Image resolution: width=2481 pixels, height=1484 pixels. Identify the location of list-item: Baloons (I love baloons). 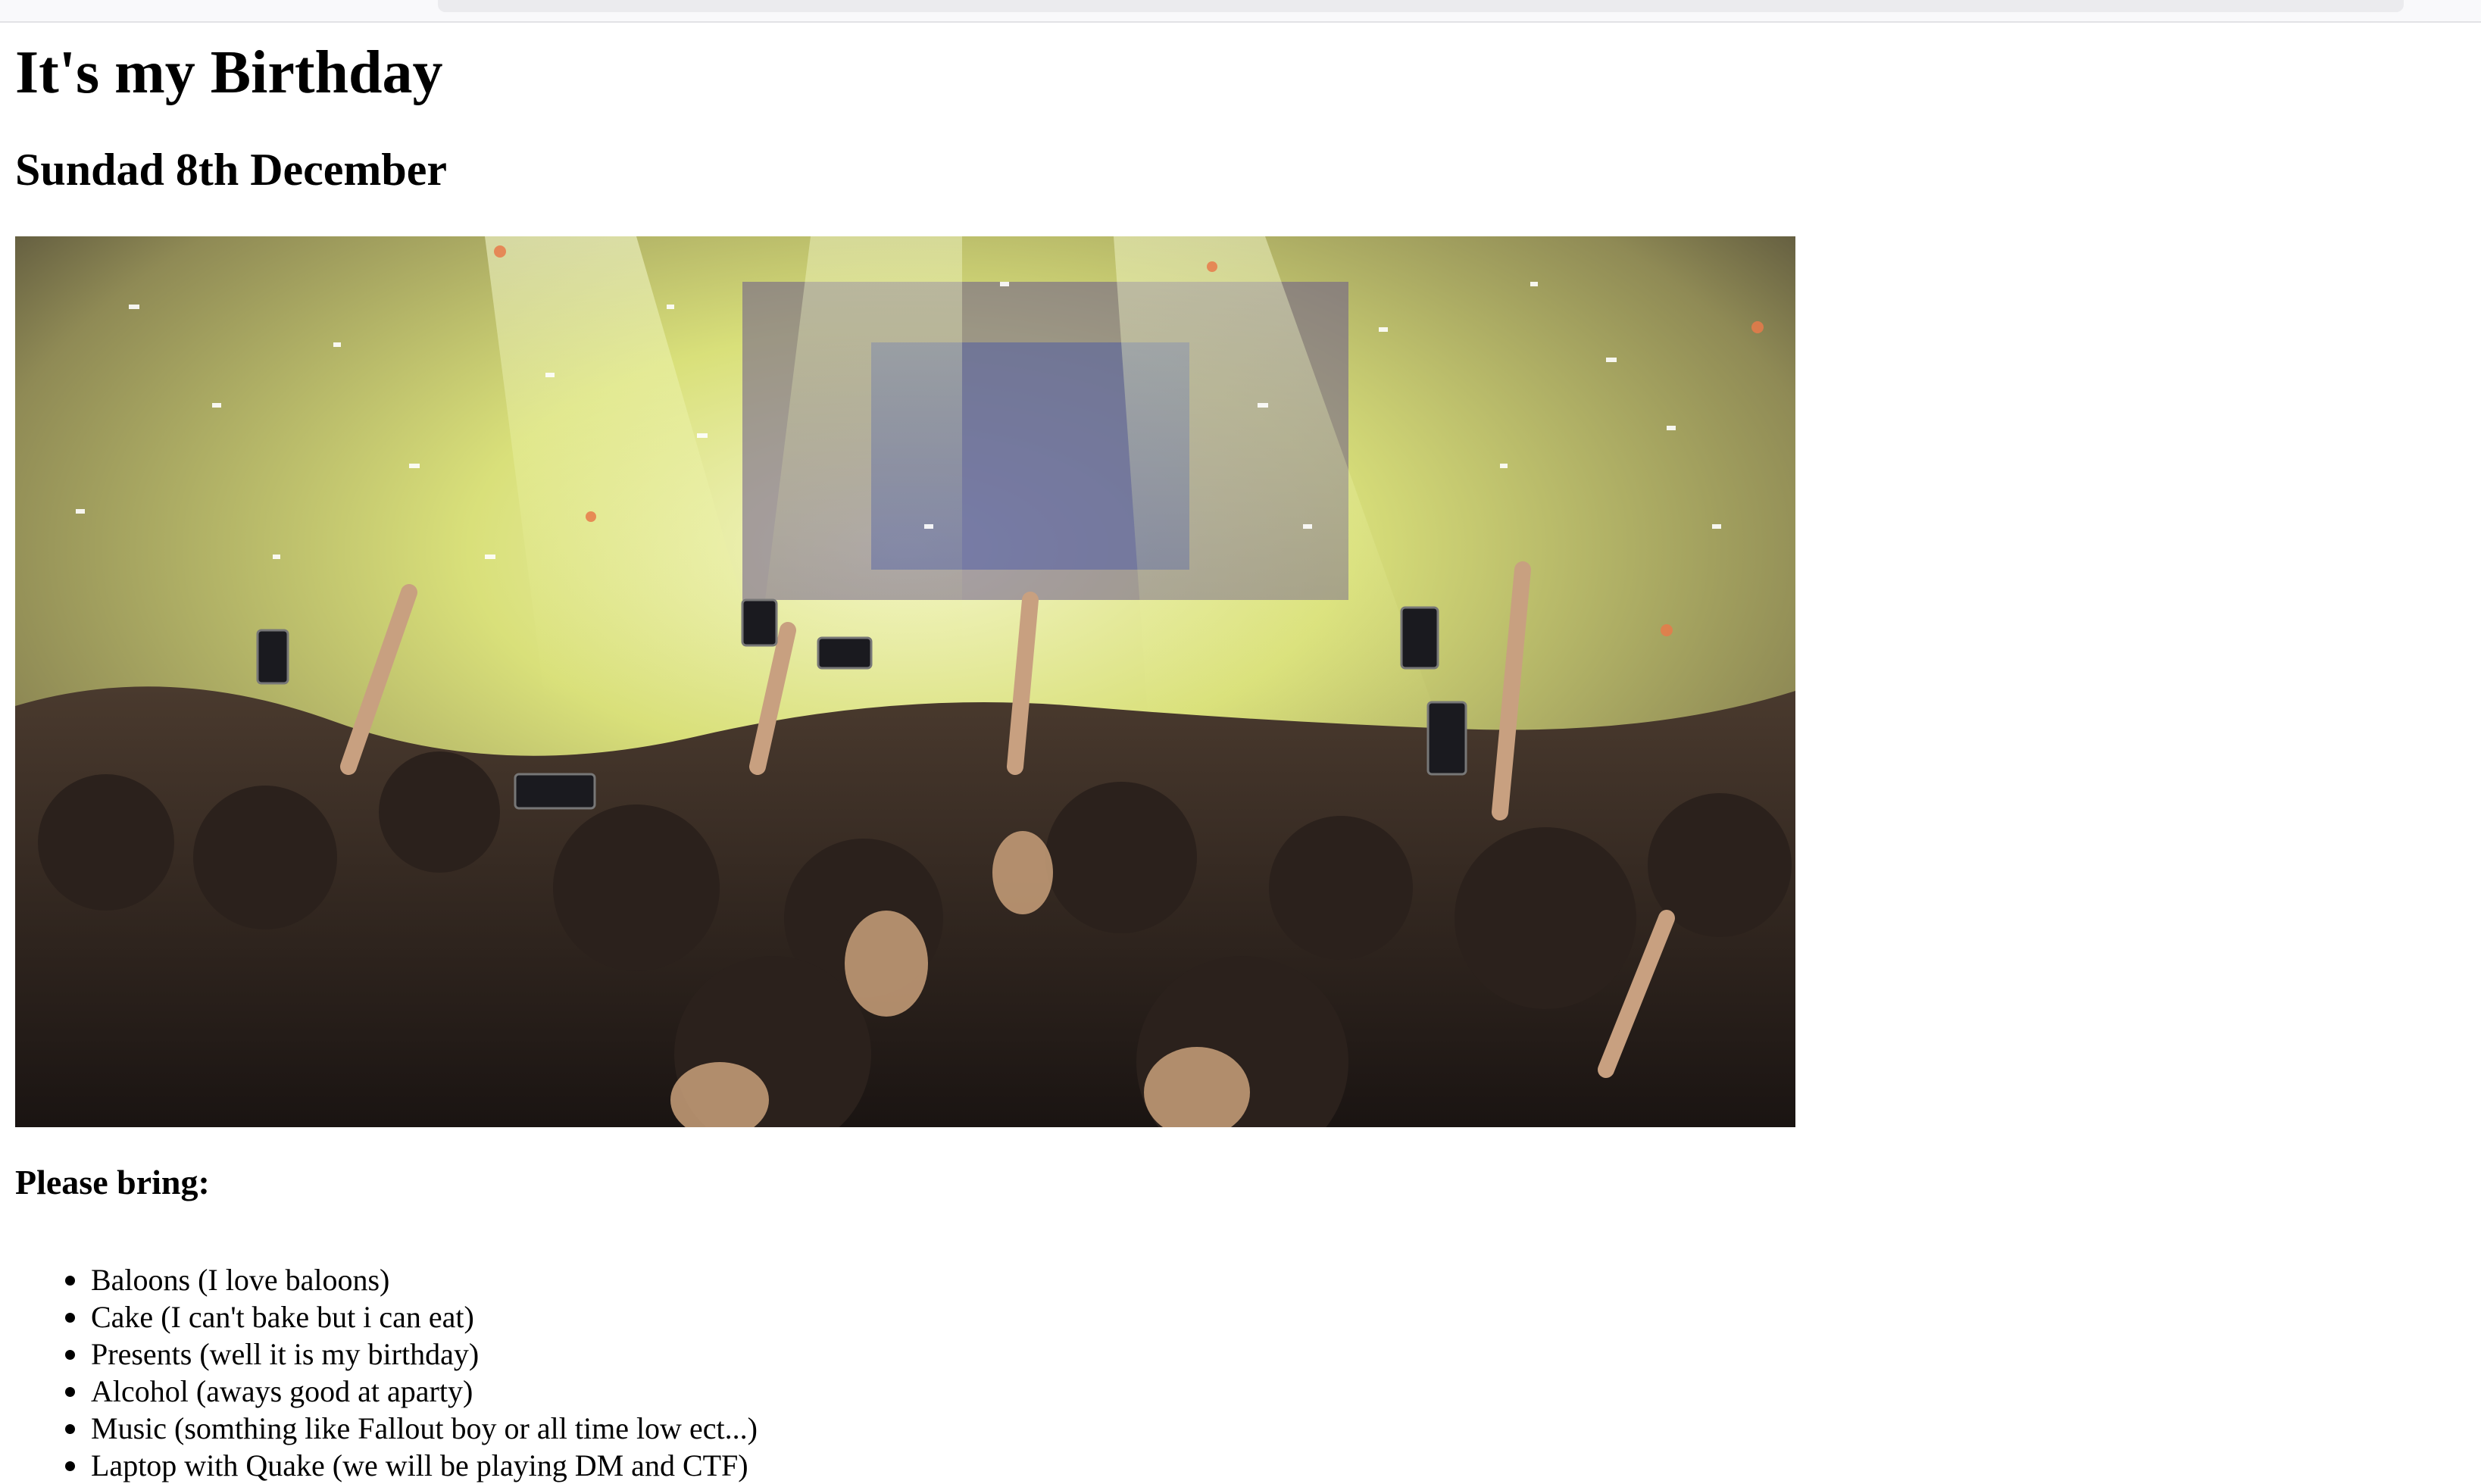
(412, 1279).